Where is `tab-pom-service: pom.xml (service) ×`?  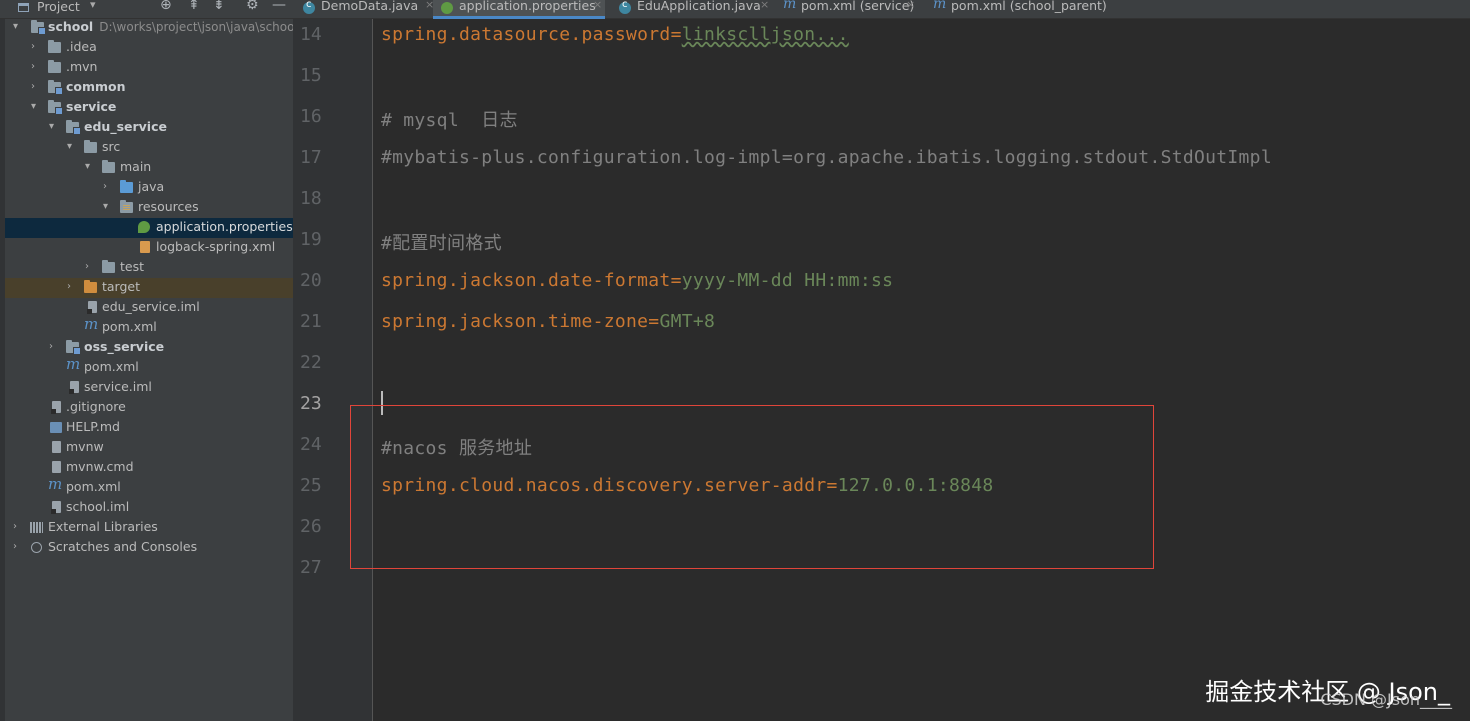 tab-pom-service: pom.xml (service) × is located at coordinates (850, 9).